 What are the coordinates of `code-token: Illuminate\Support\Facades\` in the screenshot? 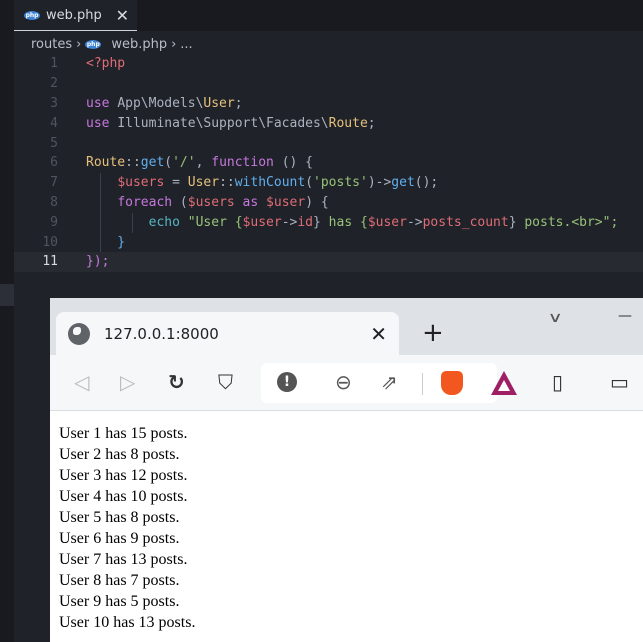 It's located at (223, 123).